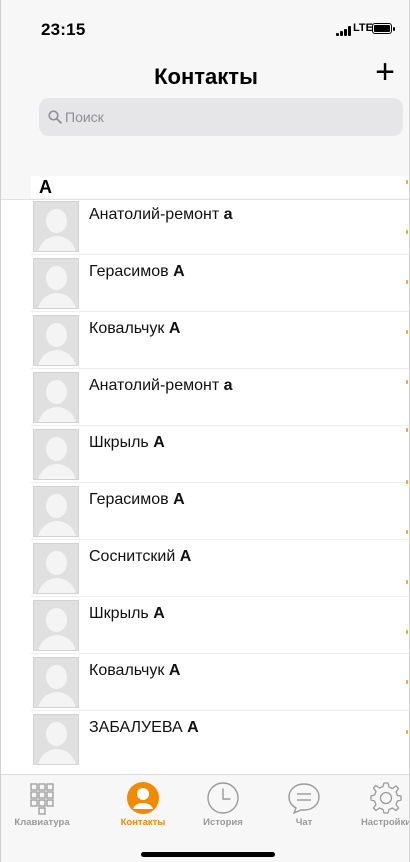 The image size is (410, 862). Describe the element at coordinates (42, 822) in the screenshot. I see `tab-label: Клавиатура` at that location.